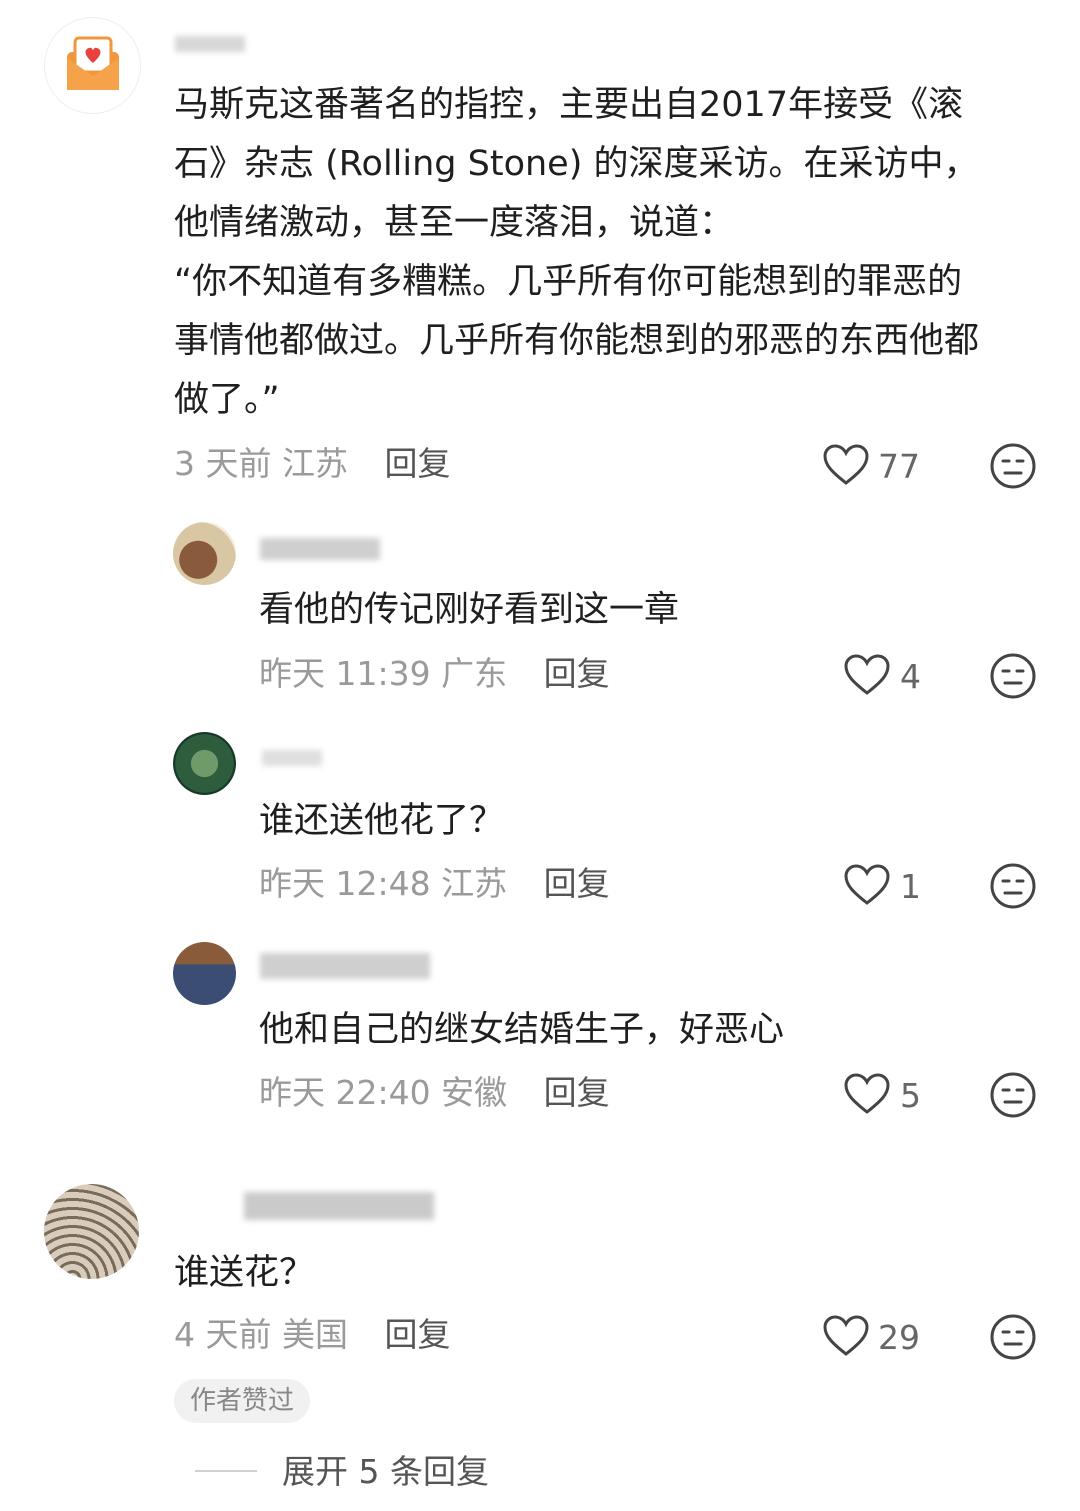  Describe the element at coordinates (226, 1471) in the screenshot. I see `expand-divider` at that location.